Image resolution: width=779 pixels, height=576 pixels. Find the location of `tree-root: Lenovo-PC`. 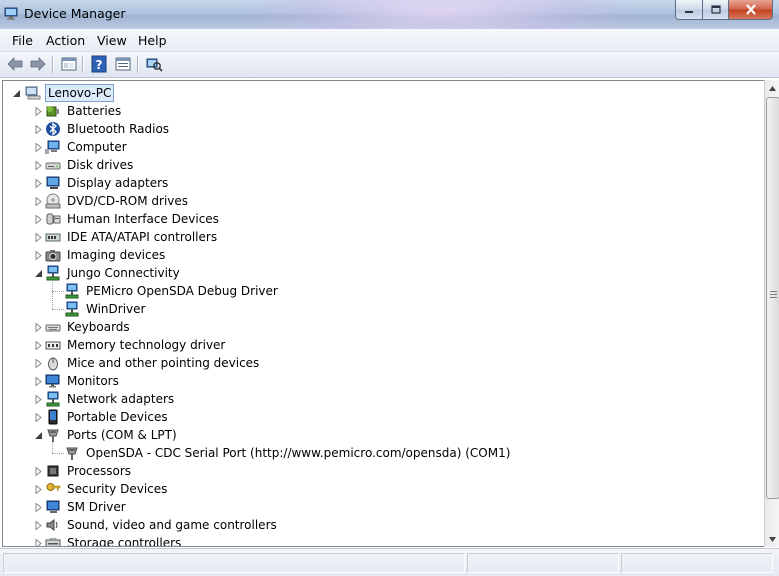

tree-root: Lenovo-PC is located at coordinates (63, 93).